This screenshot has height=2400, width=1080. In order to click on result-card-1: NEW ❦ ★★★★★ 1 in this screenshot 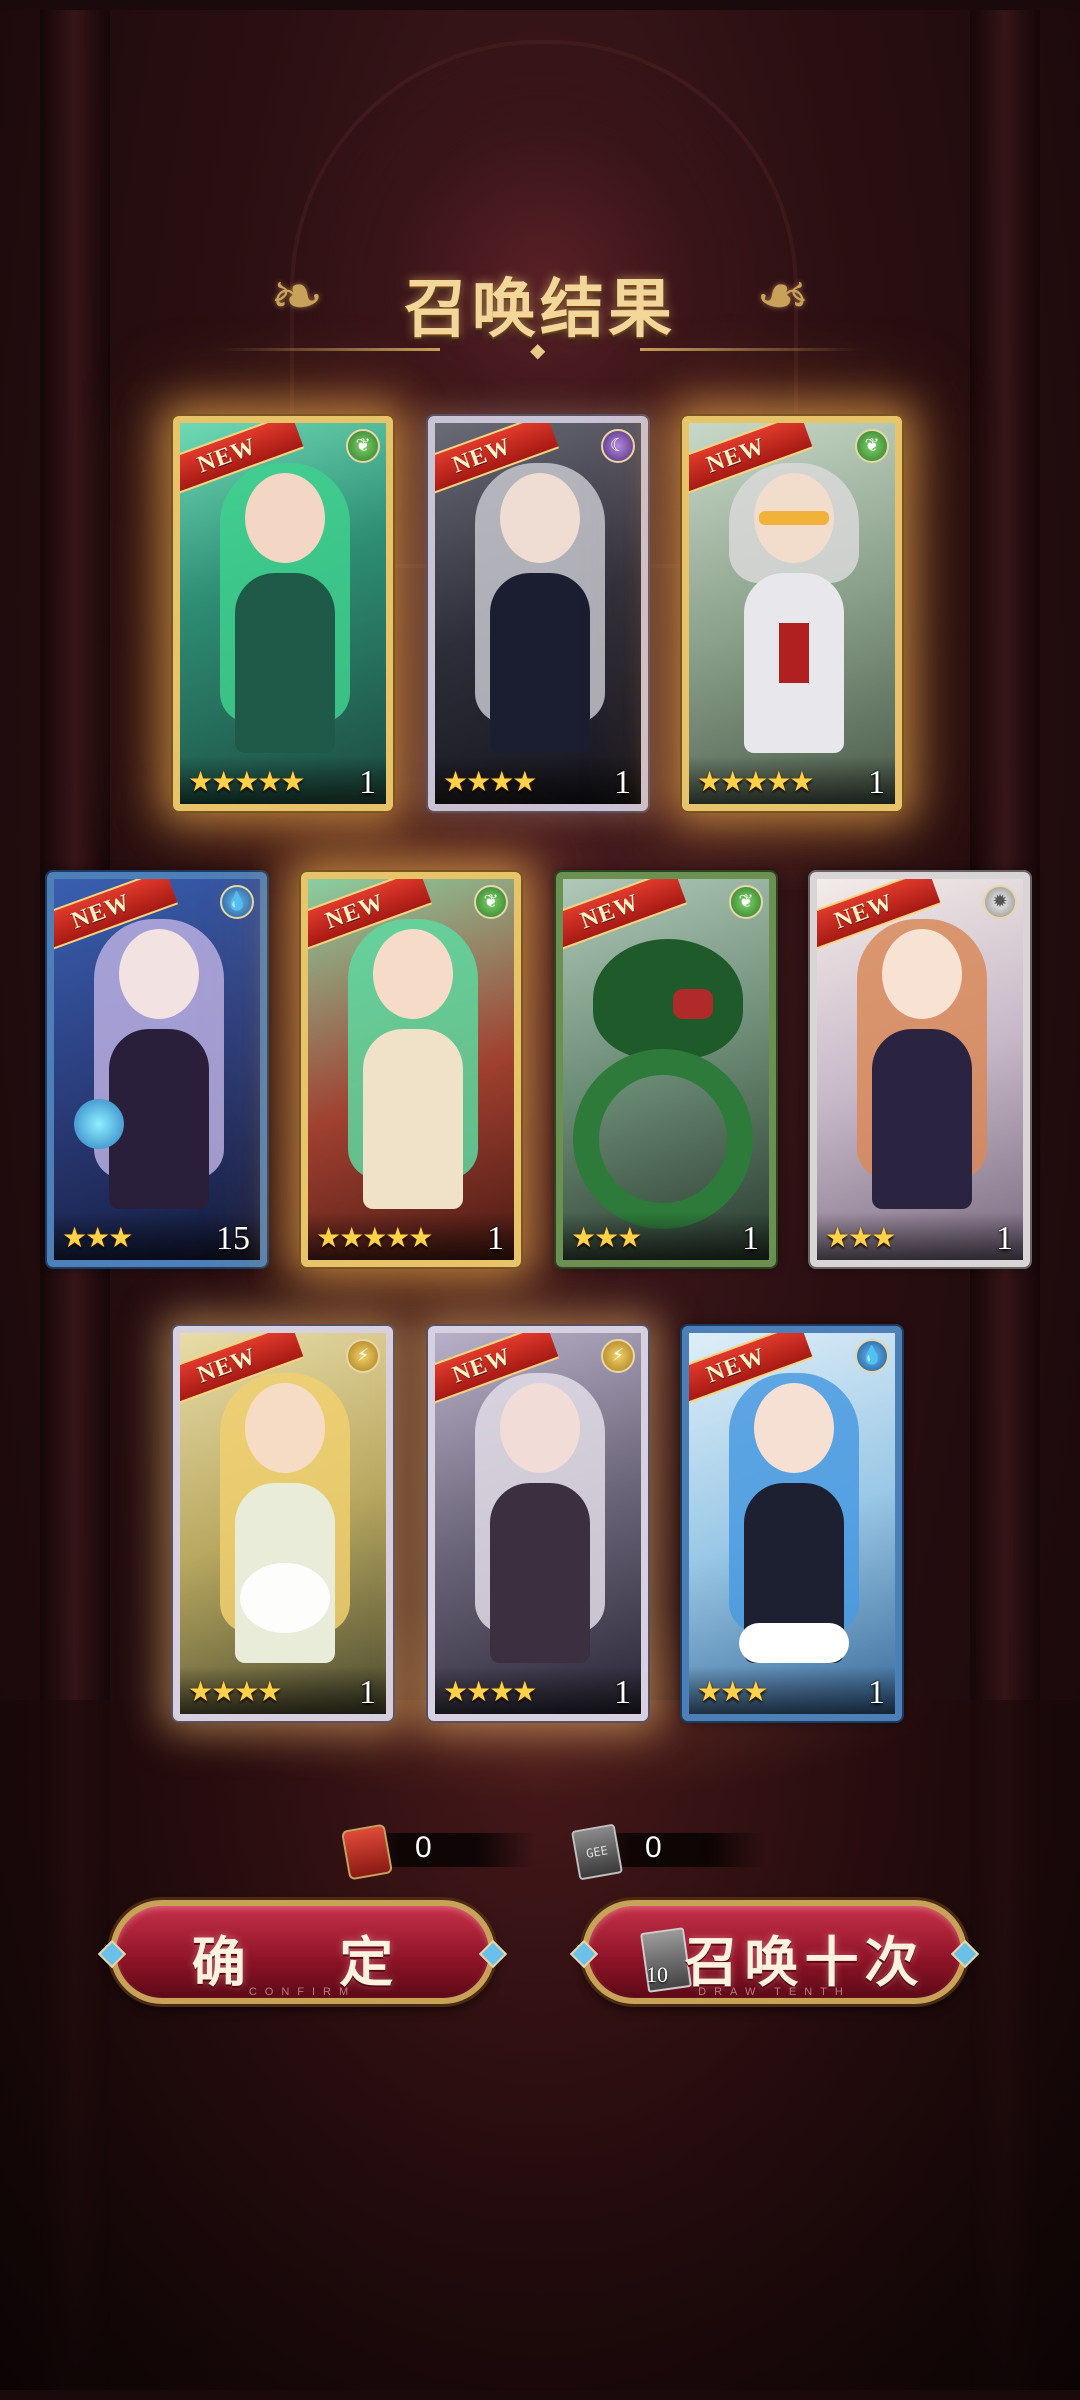, I will do `click(283, 613)`.